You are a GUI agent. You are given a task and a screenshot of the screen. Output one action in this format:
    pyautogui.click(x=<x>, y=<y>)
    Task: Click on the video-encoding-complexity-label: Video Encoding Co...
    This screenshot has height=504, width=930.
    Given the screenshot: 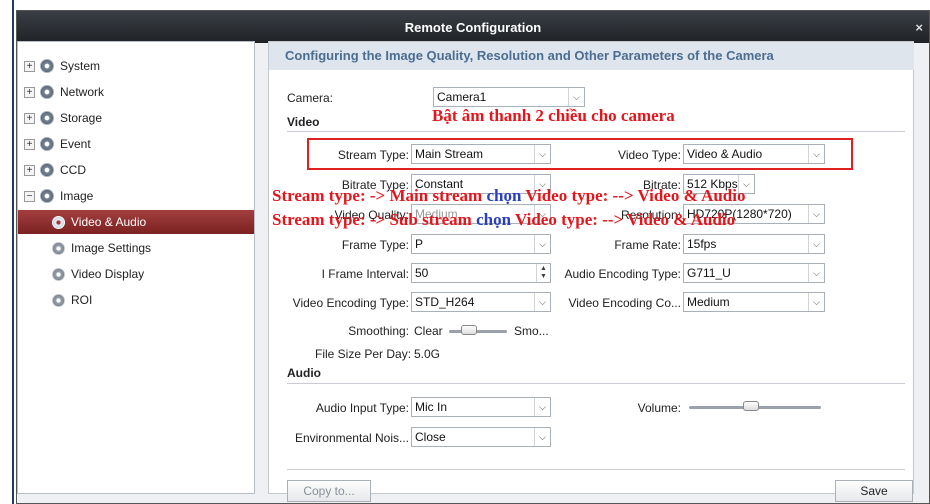 What is the action you would take?
    pyautogui.click(x=624, y=303)
    